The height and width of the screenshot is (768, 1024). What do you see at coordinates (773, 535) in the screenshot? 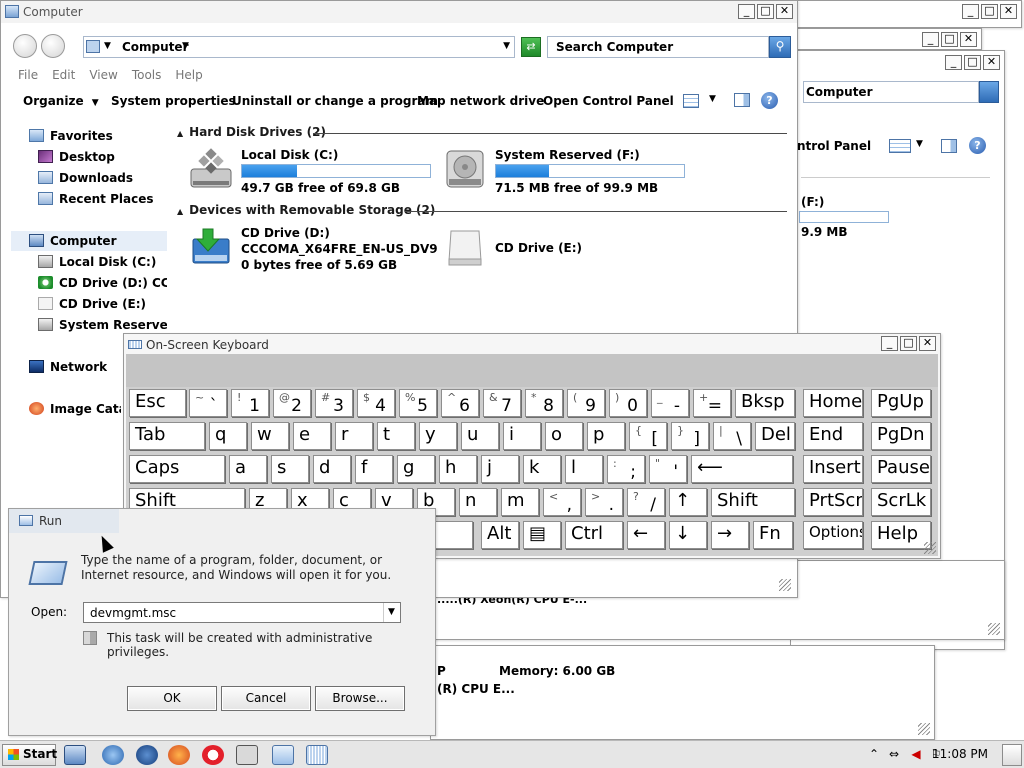
I see `key-fn: Fn` at bounding box center [773, 535].